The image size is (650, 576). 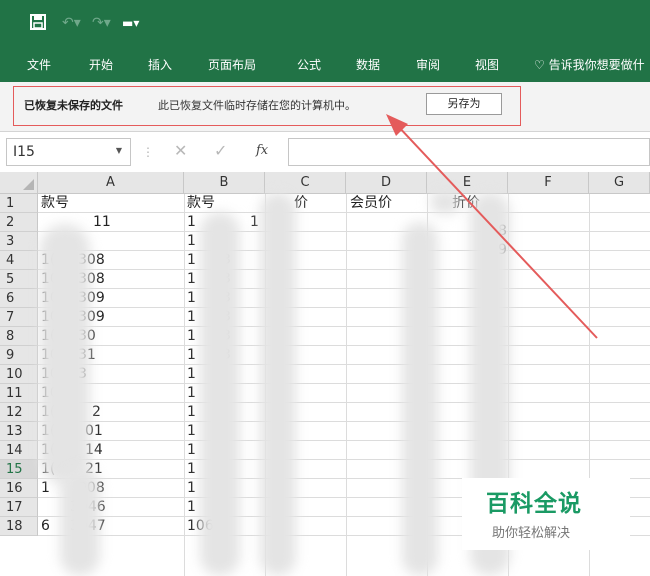 What do you see at coordinates (180, 150) in the screenshot?
I see `cancel-icon: ✕` at bounding box center [180, 150].